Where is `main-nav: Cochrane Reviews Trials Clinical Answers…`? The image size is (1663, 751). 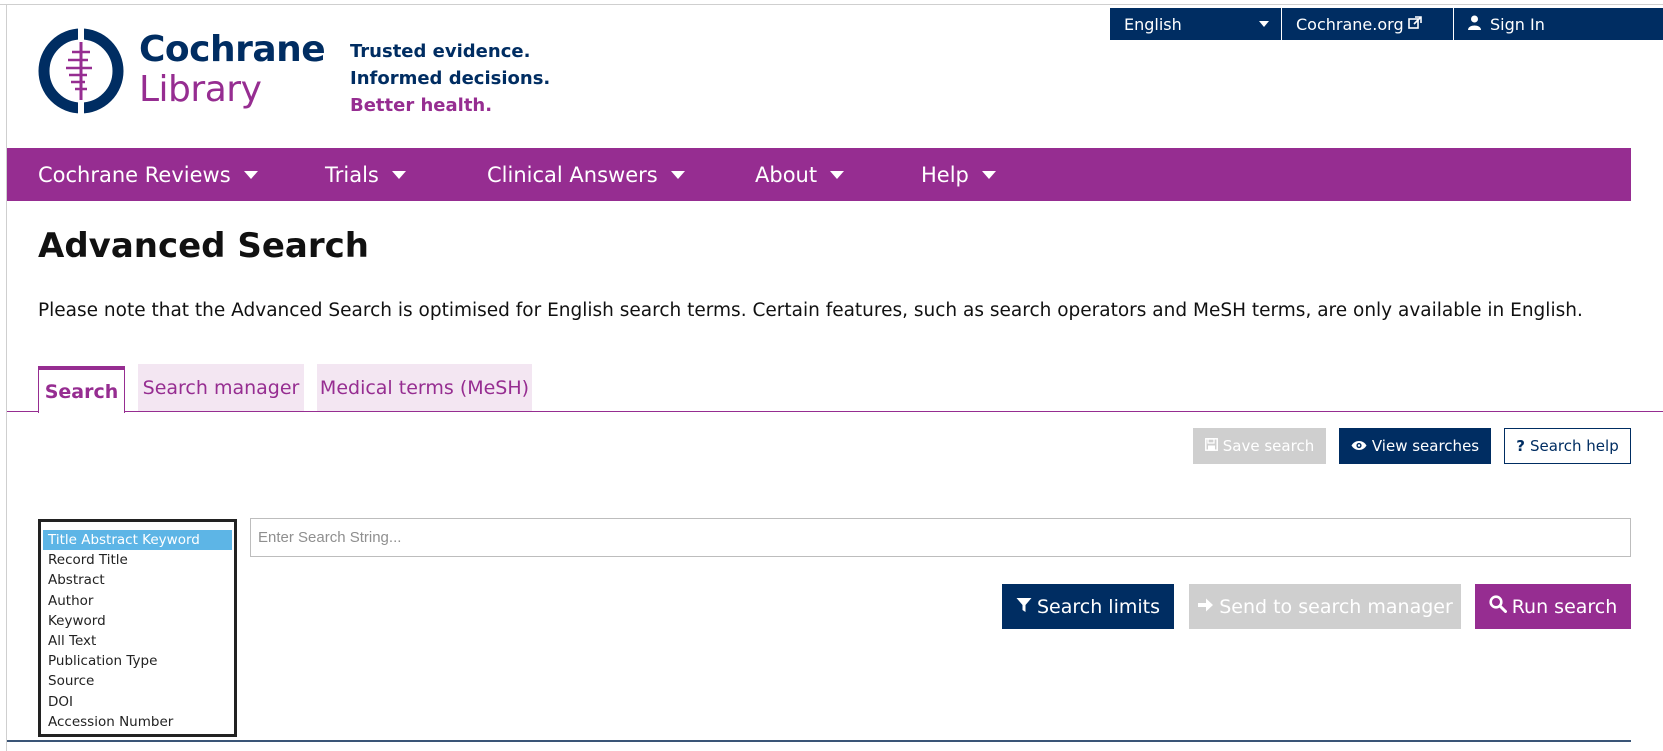 main-nav: Cochrane Reviews Trials Clinical Answers… is located at coordinates (819, 174).